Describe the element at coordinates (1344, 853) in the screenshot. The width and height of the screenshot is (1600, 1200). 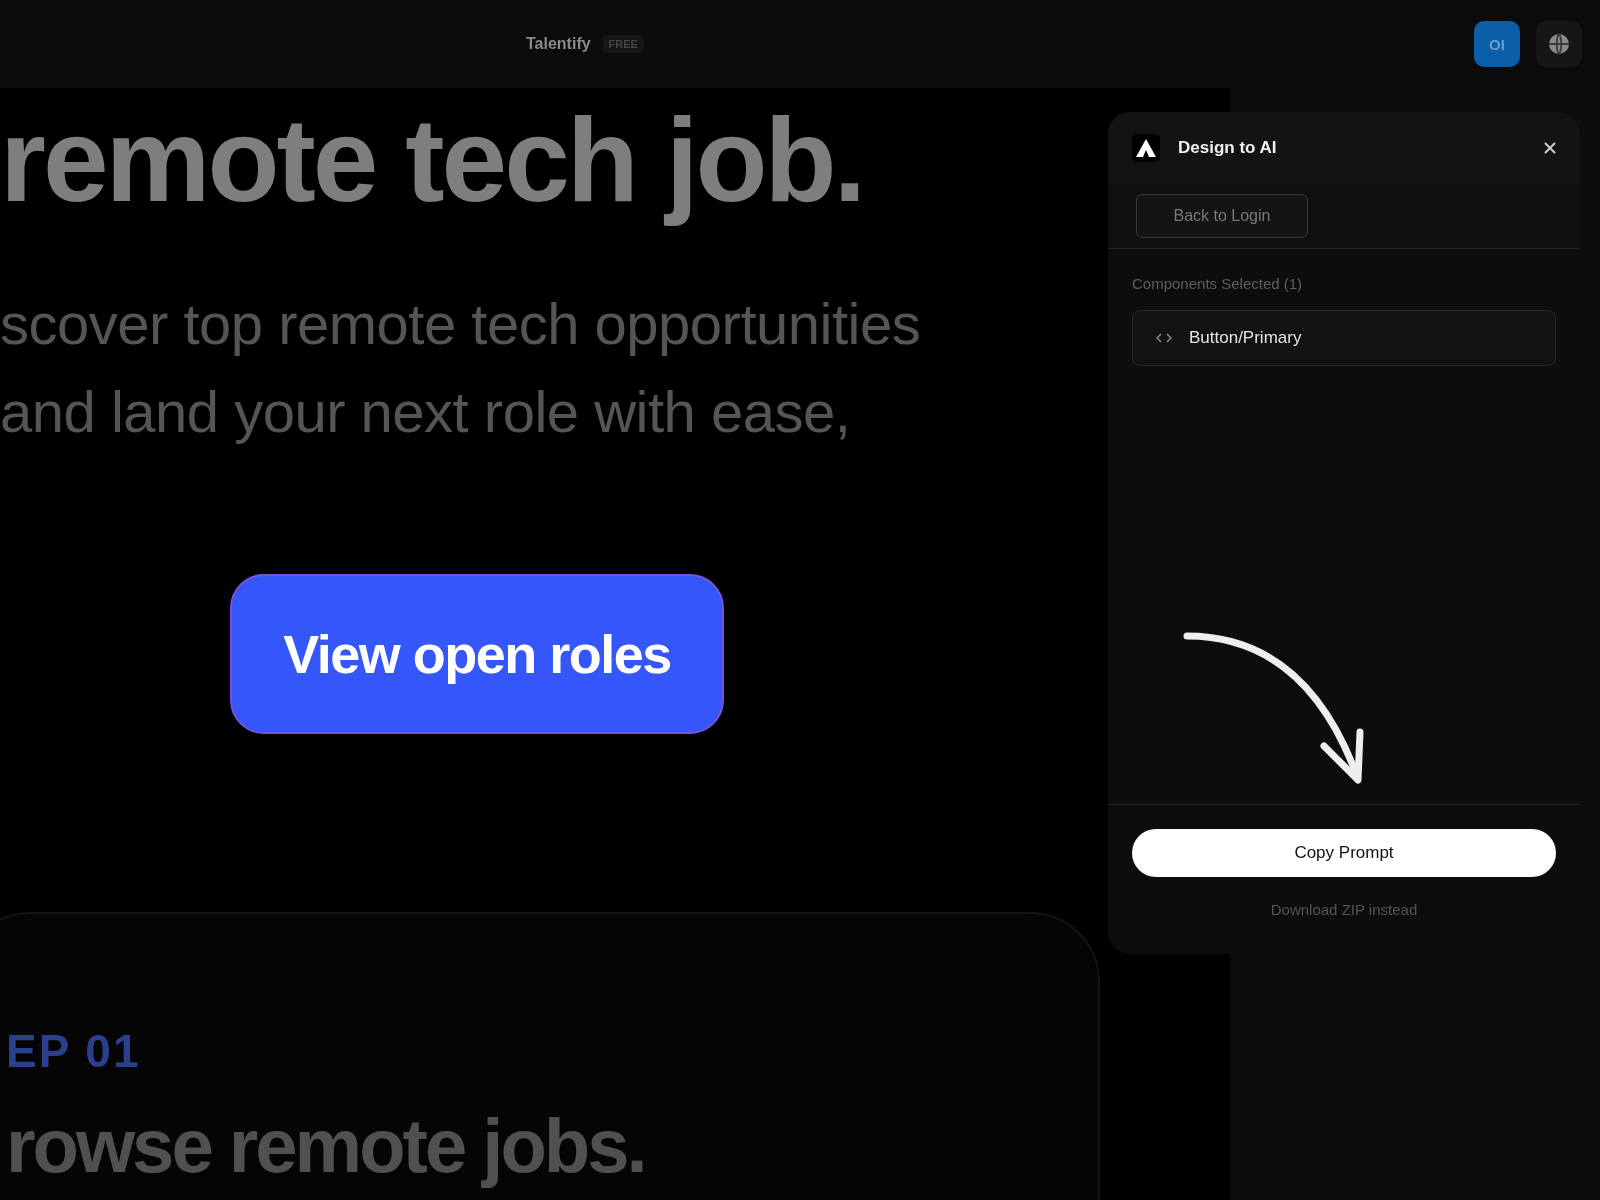
I see `copy-prompt-button: Copy Prompt` at that location.